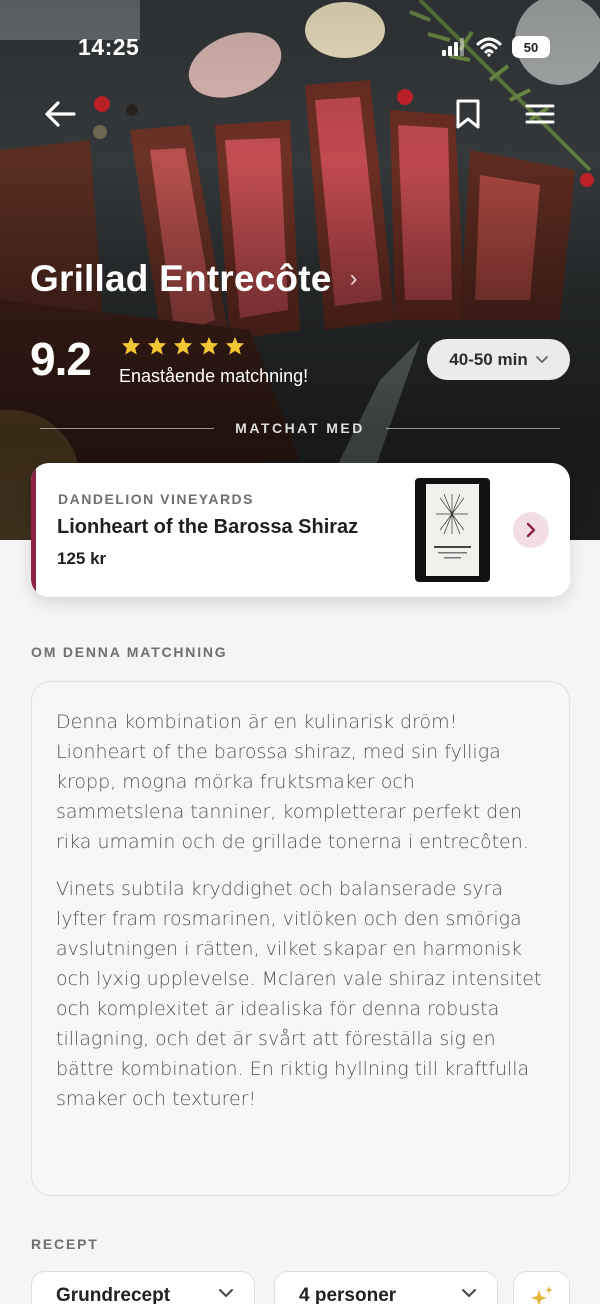 The height and width of the screenshot is (1304, 600). I want to click on ai-adjust-button, so click(541, 1287).